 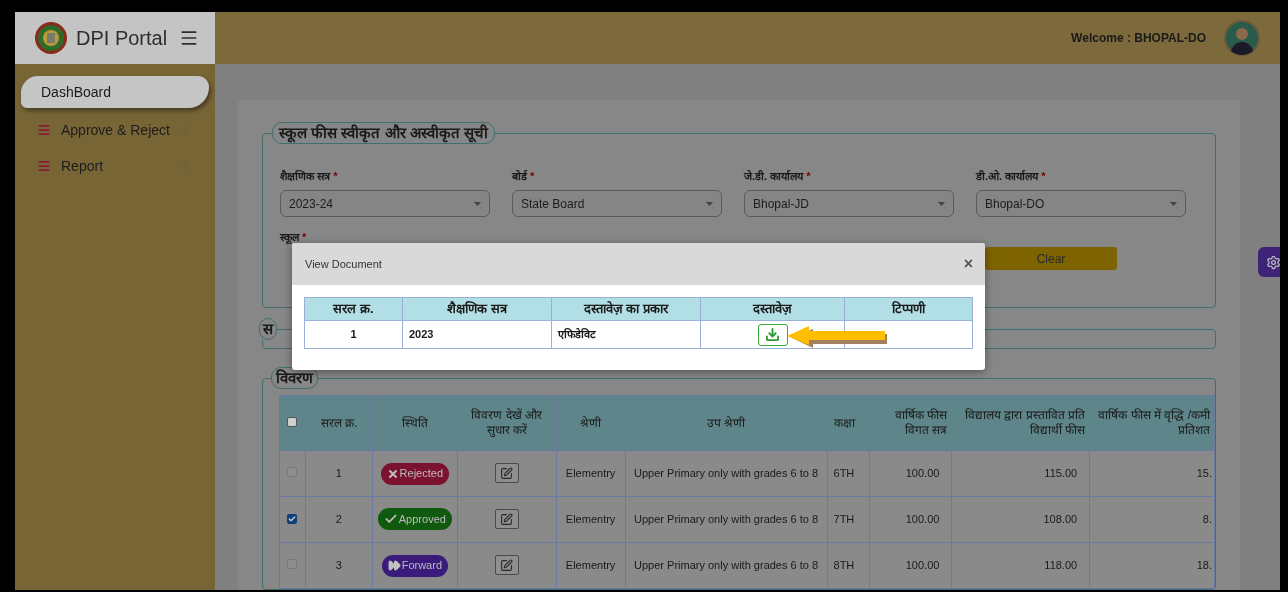 I want to click on dialog-title: View Document, so click(x=343, y=264).